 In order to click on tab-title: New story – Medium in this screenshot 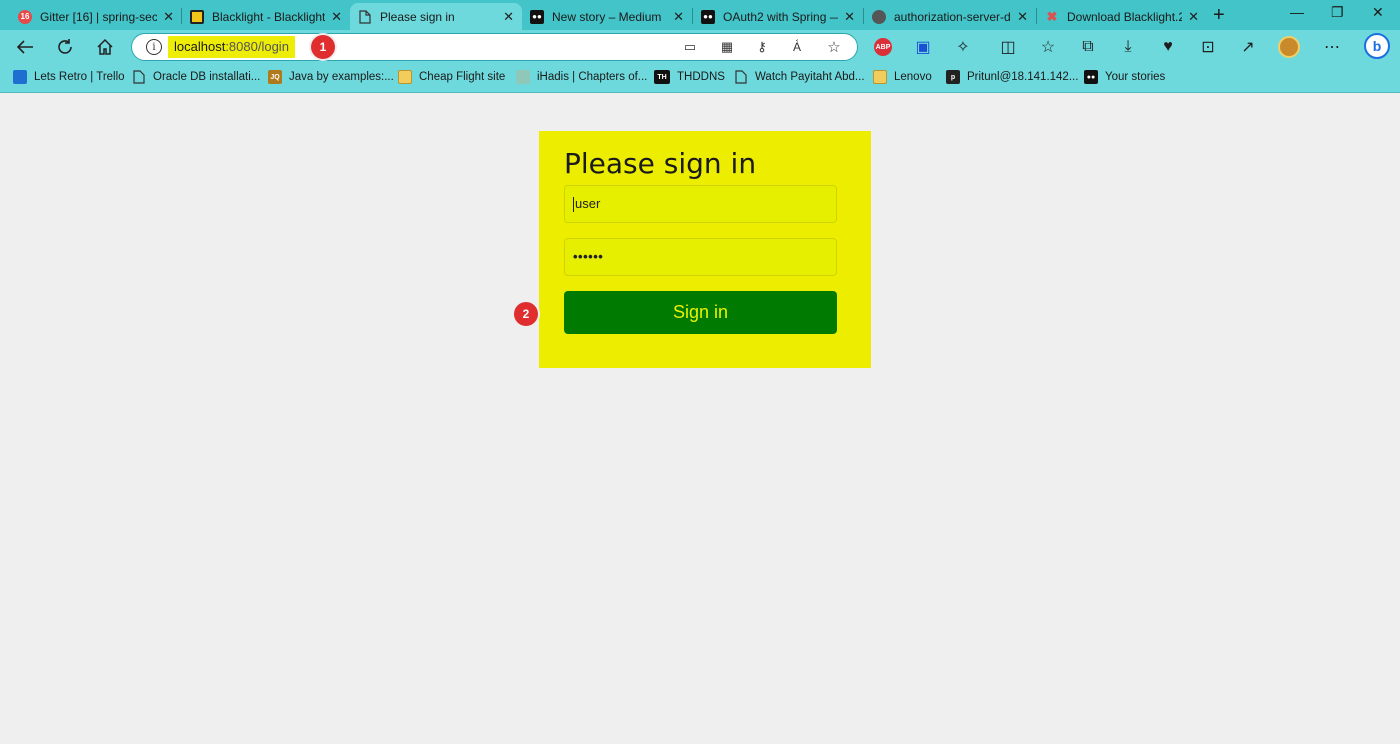, I will do `click(607, 16)`.